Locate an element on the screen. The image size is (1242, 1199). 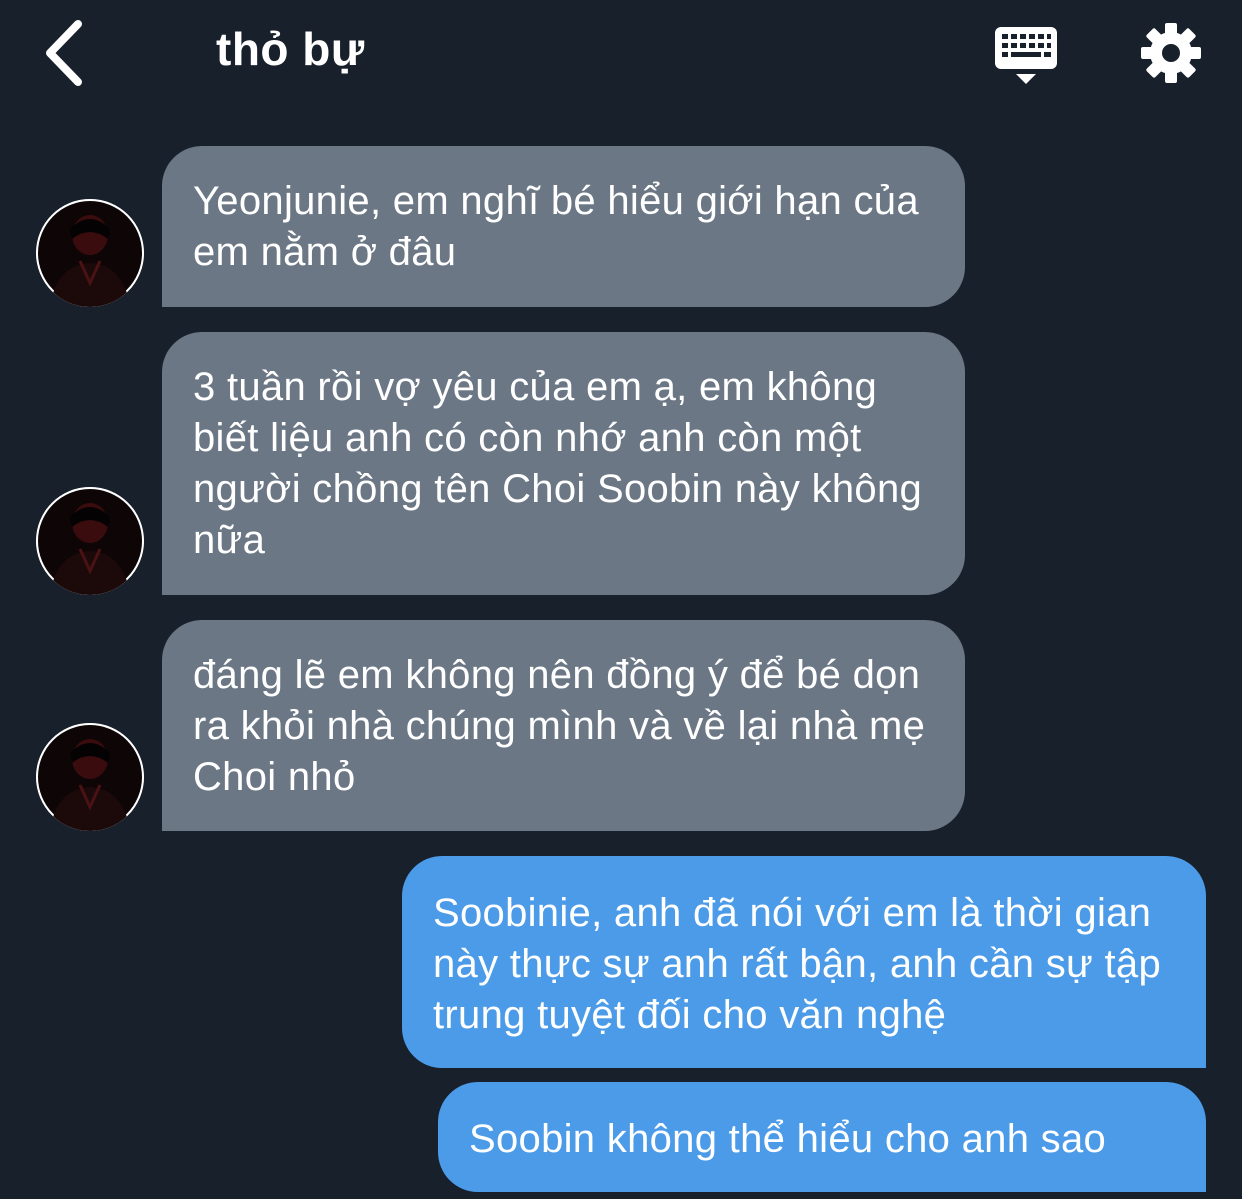
keyboard-icon is located at coordinates (1026, 55).